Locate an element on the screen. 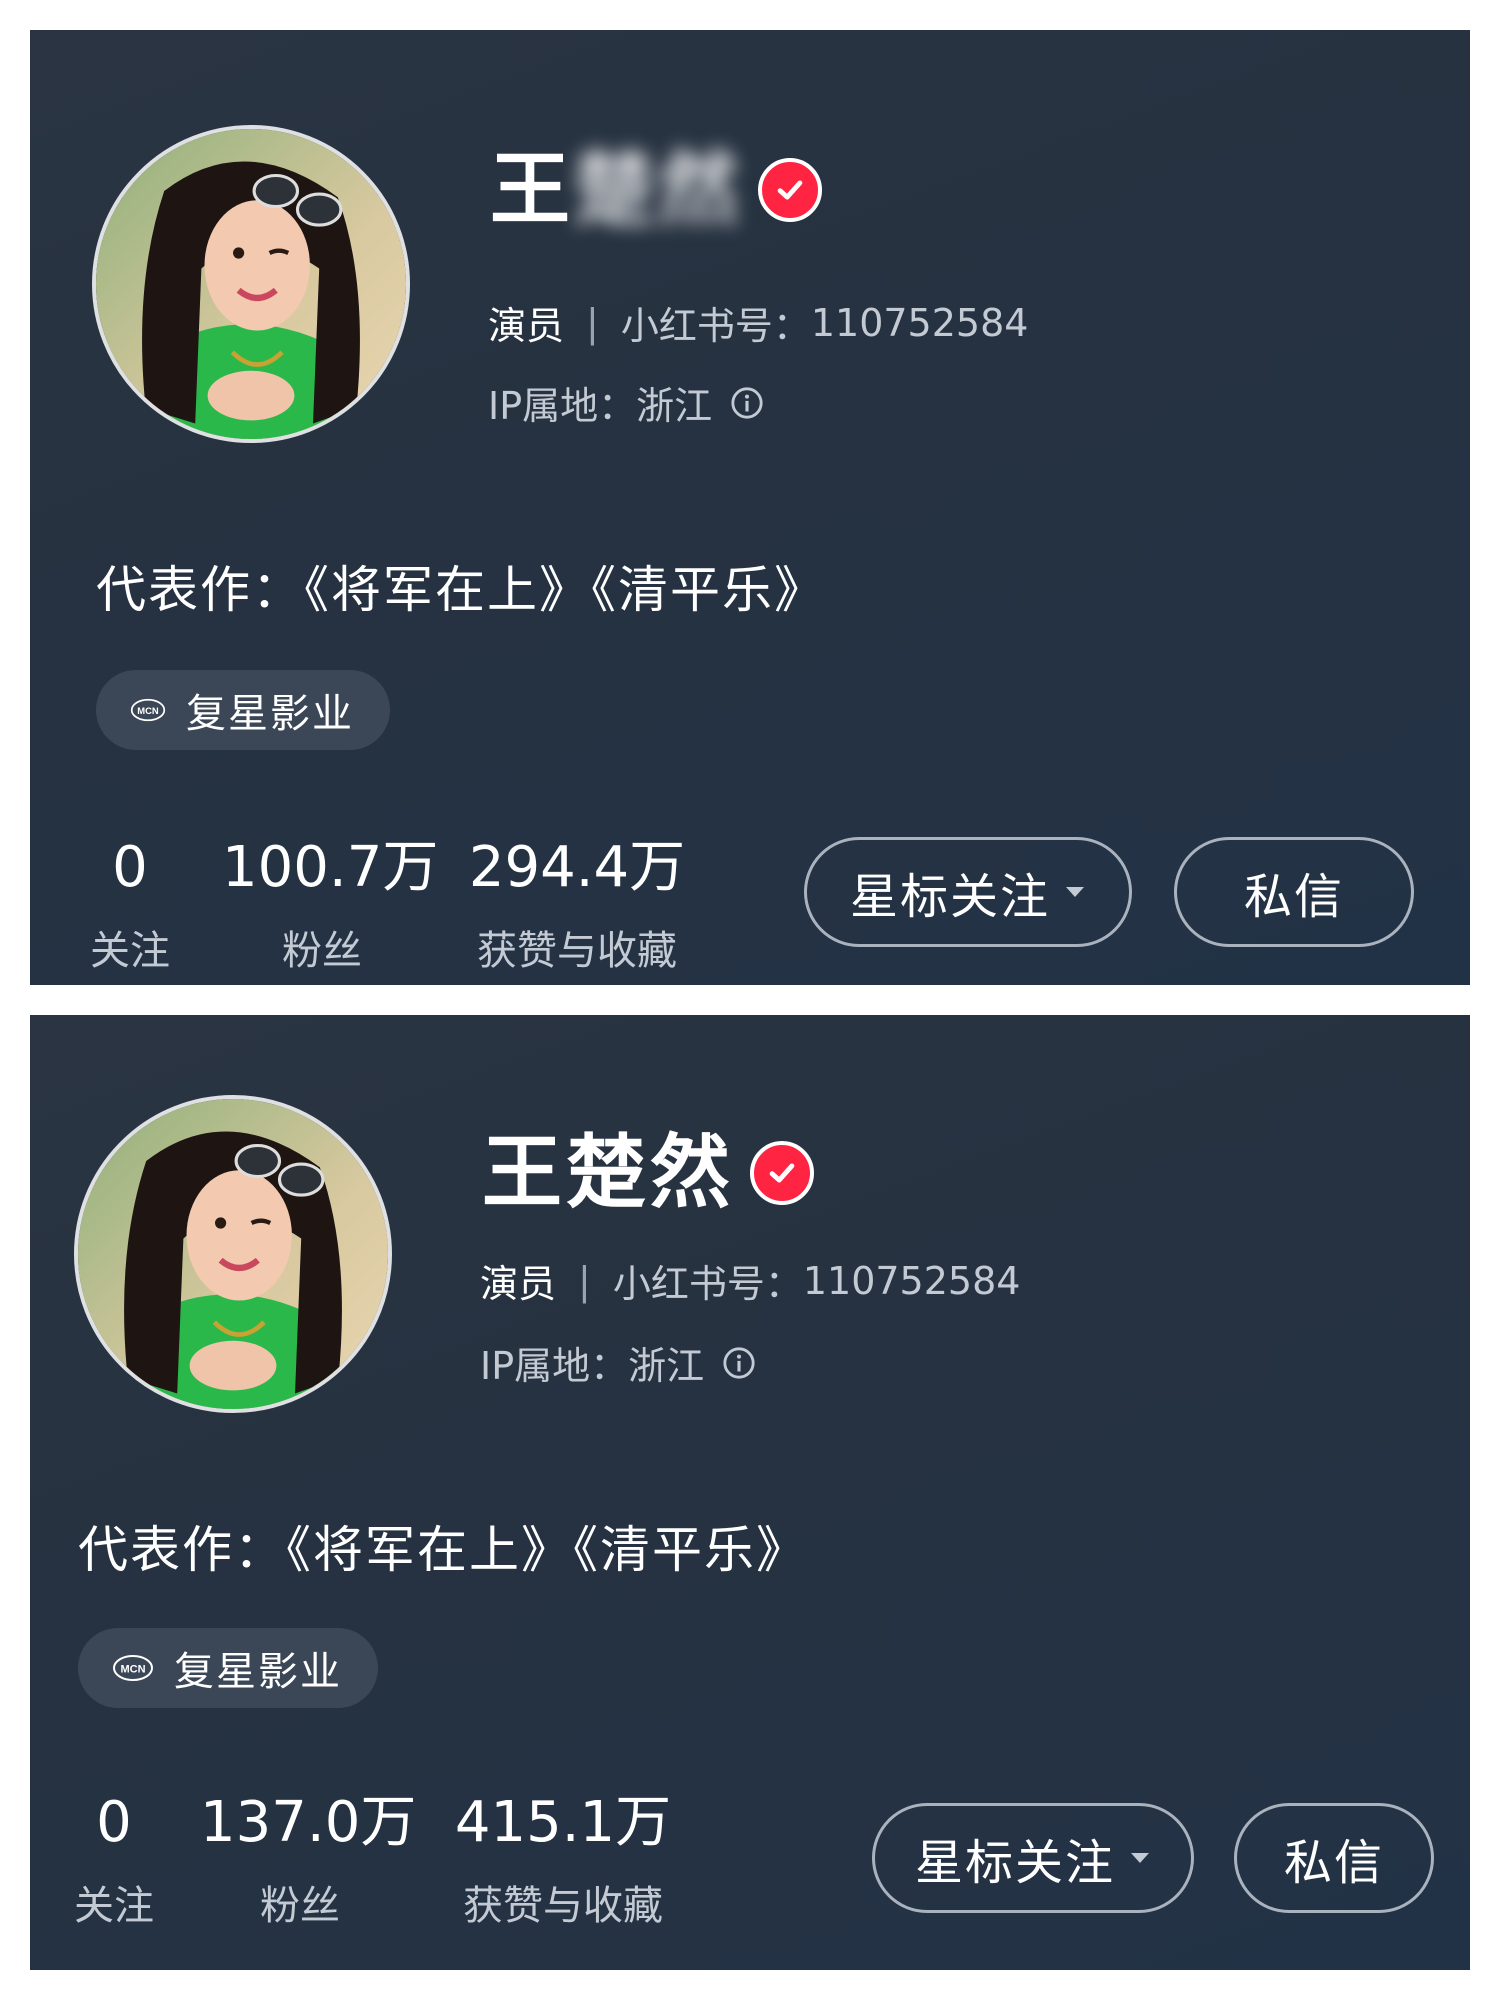 The height and width of the screenshot is (2000, 1500). stat-value: 294.4万 is located at coordinates (577, 867).